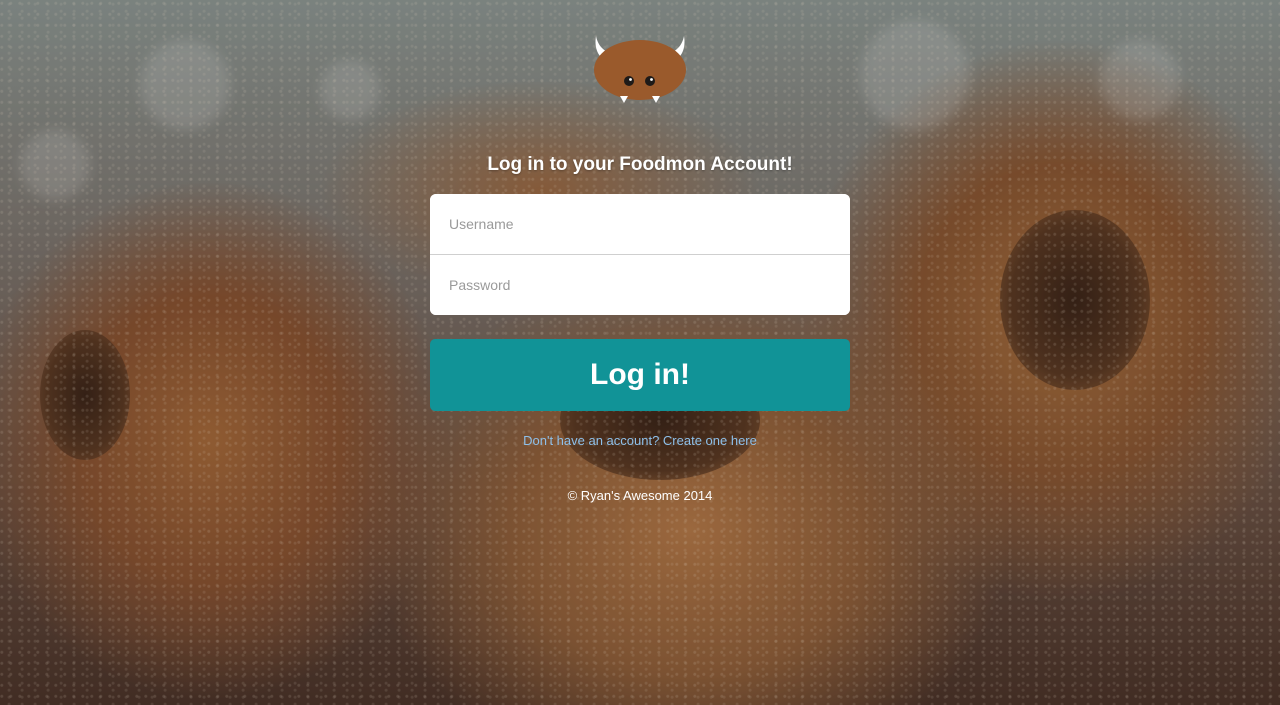 The height and width of the screenshot is (705, 1280). I want to click on password-input, so click(640, 285).